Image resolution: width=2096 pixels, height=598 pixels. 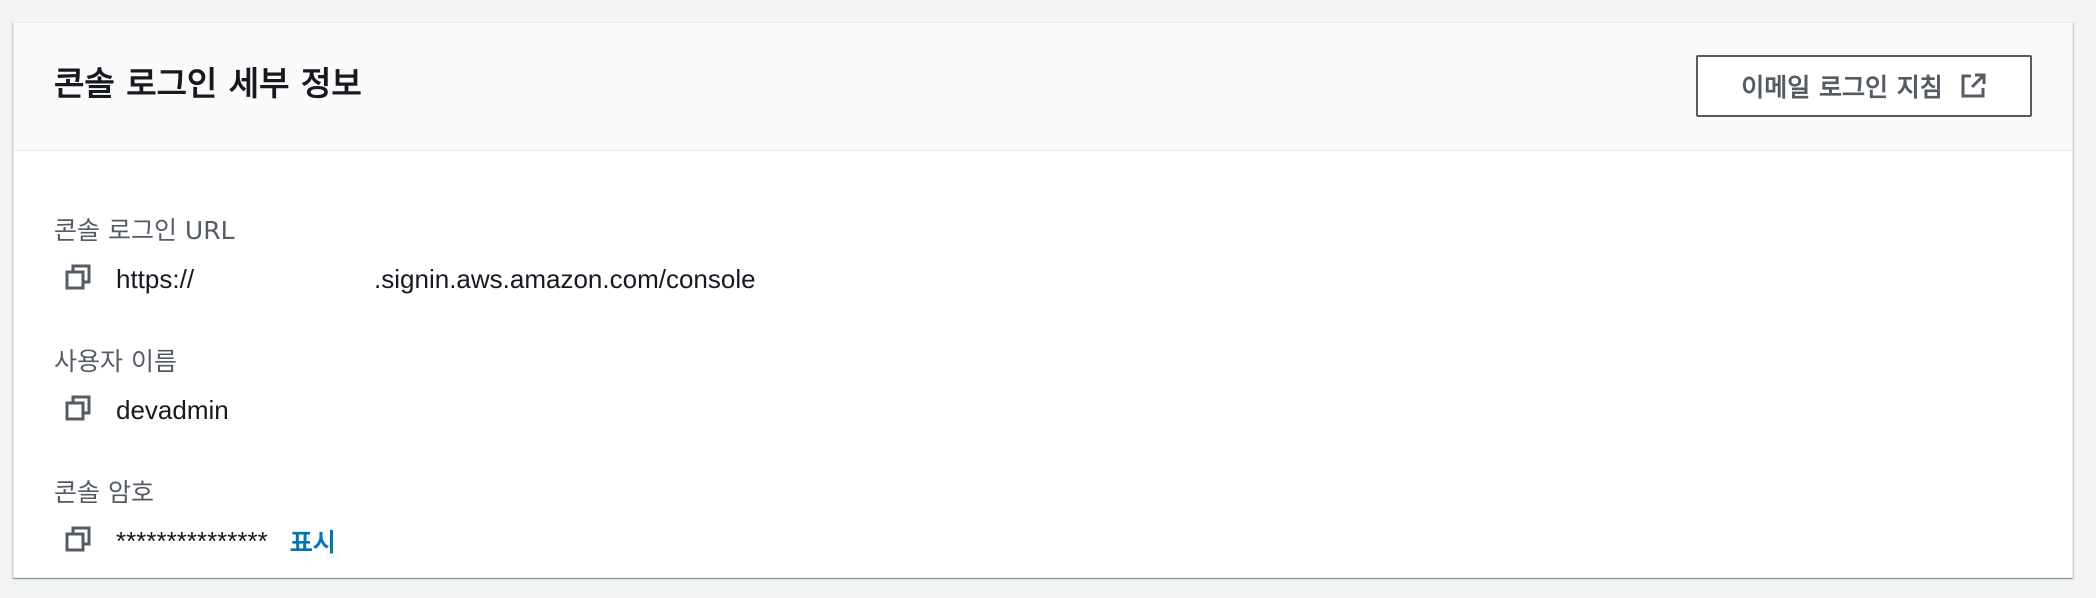 I want to click on password-field: 콘솔 암호 *************** 표시, so click(x=195, y=518).